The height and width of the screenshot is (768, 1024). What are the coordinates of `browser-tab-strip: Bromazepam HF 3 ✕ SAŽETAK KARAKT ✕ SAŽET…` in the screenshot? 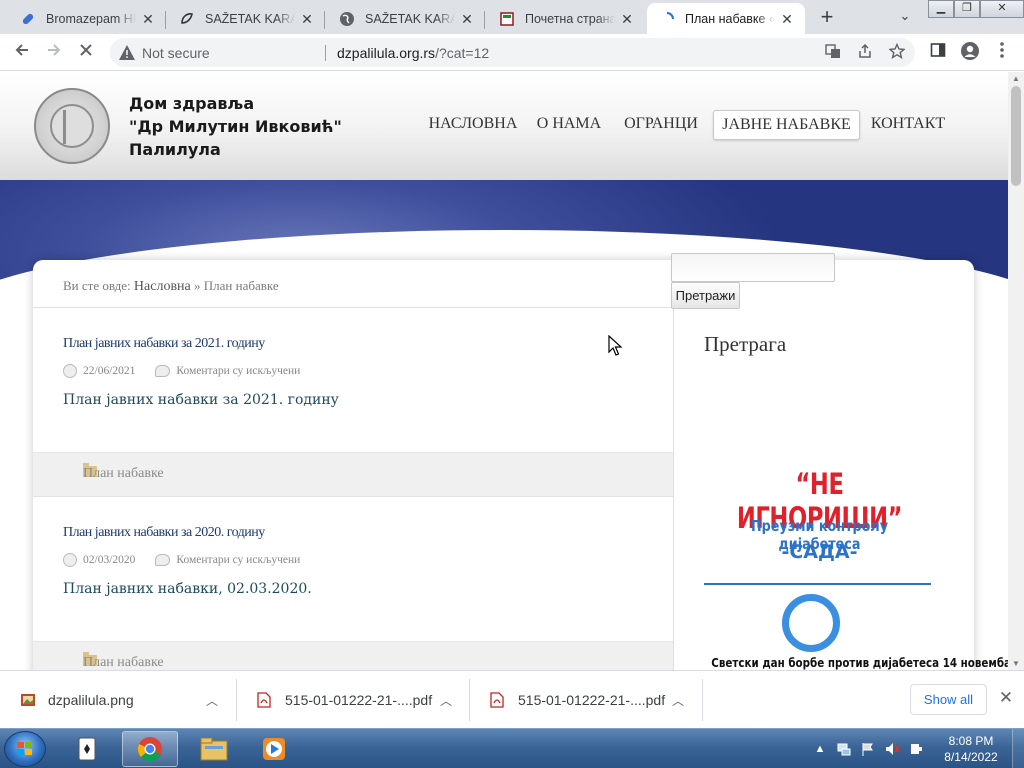 It's located at (512, 17).